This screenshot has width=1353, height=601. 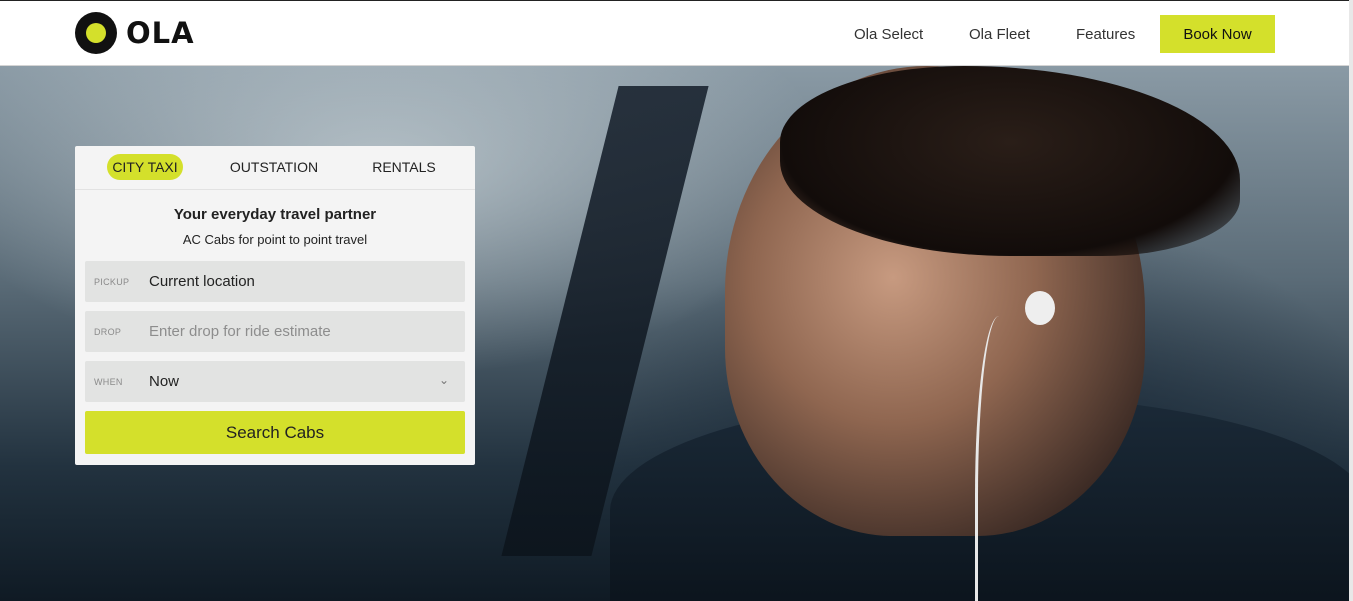 I want to click on when-label: WHEN, so click(x=108, y=381).